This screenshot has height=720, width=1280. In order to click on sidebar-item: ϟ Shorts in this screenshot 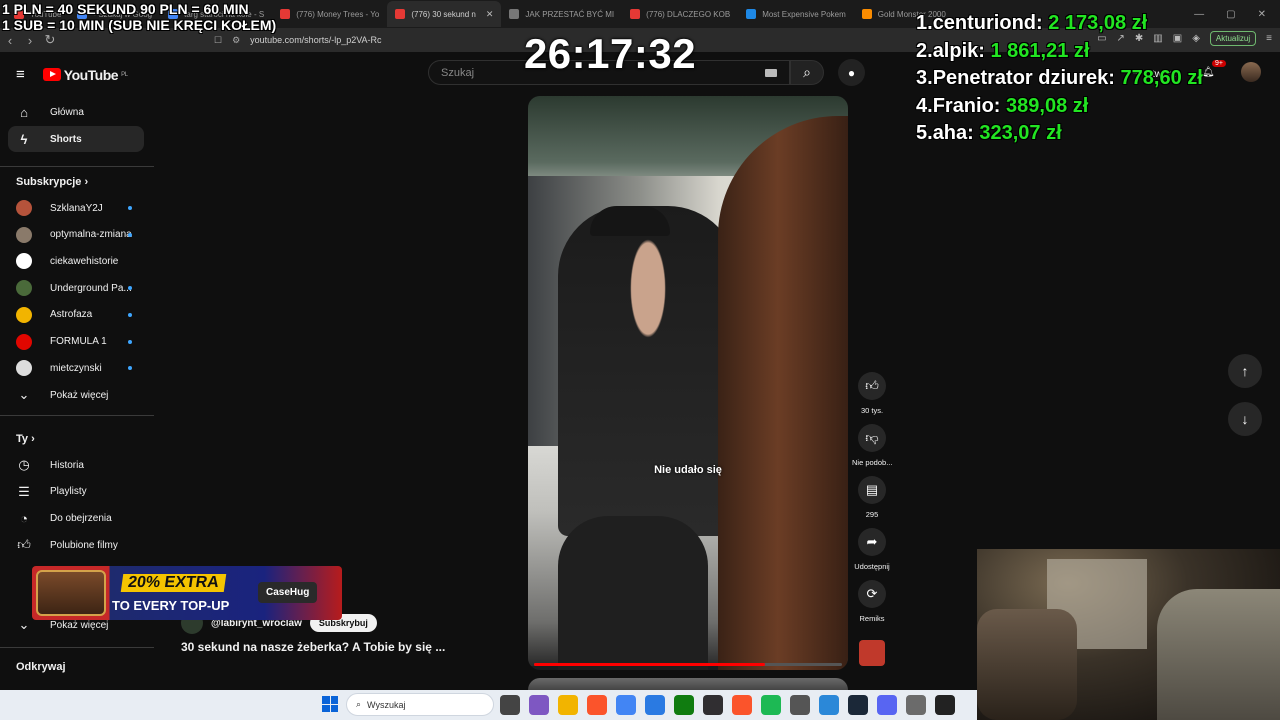, I will do `click(76, 139)`.